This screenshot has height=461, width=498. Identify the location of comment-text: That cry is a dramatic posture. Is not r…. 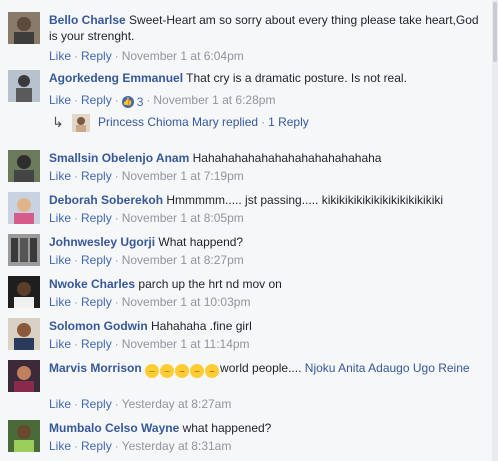
(296, 78).